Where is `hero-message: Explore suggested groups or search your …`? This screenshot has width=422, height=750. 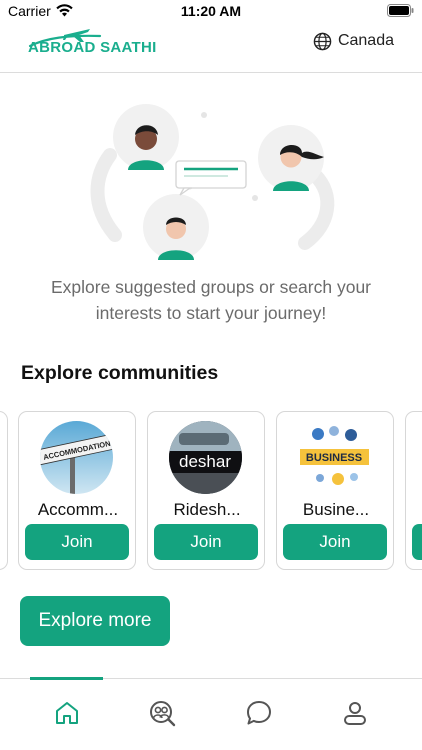
hero-message: Explore suggested groups or search your … is located at coordinates (211, 300).